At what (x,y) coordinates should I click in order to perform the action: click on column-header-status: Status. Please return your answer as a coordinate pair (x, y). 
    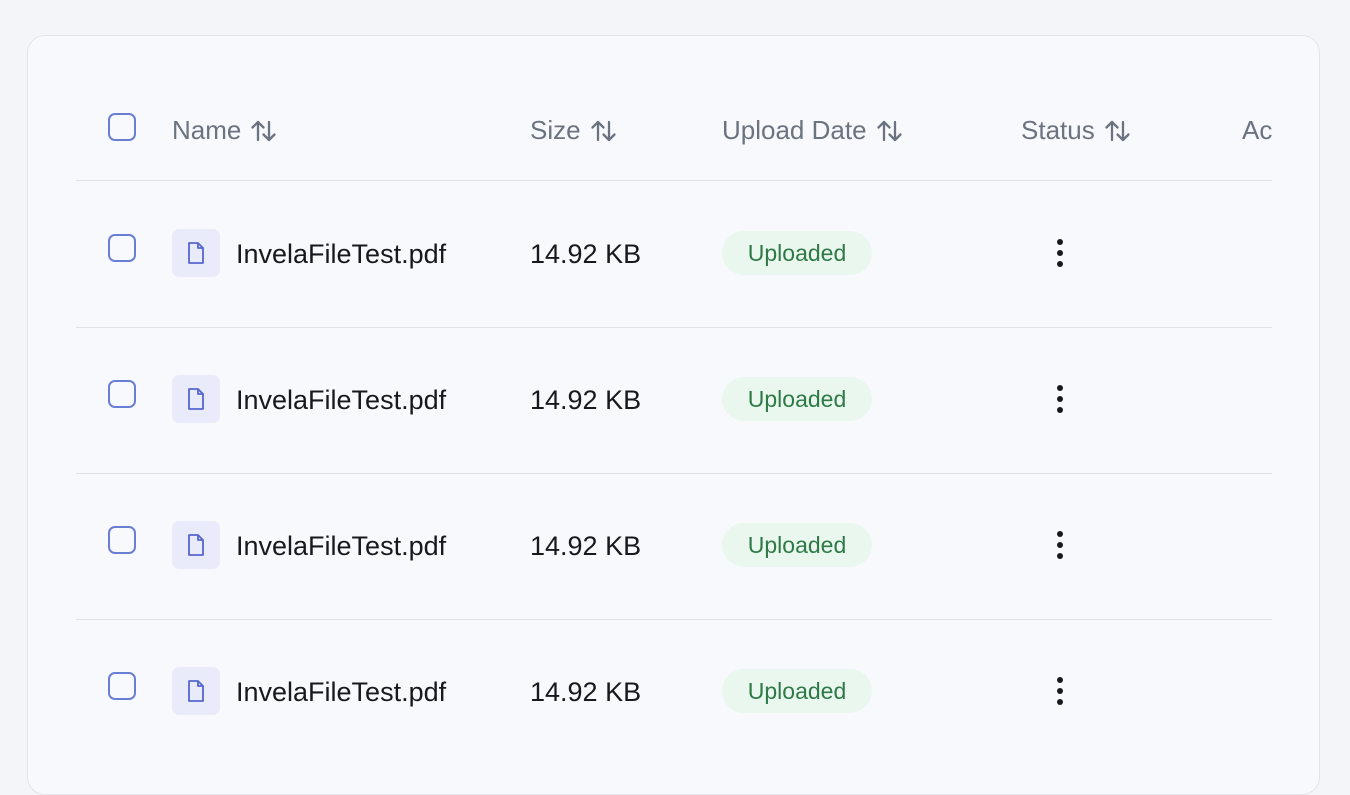
    Looking at the image, I should click on (1077, 130).